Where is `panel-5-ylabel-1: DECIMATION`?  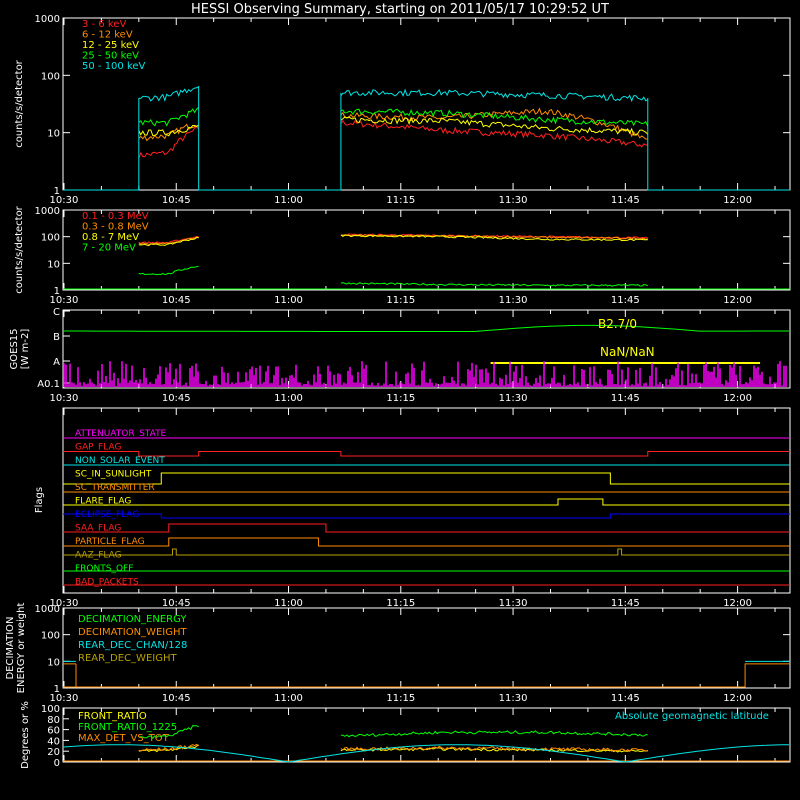
panel-5-ylabel-1: DECIMATION is located at coordinates (10, 647).